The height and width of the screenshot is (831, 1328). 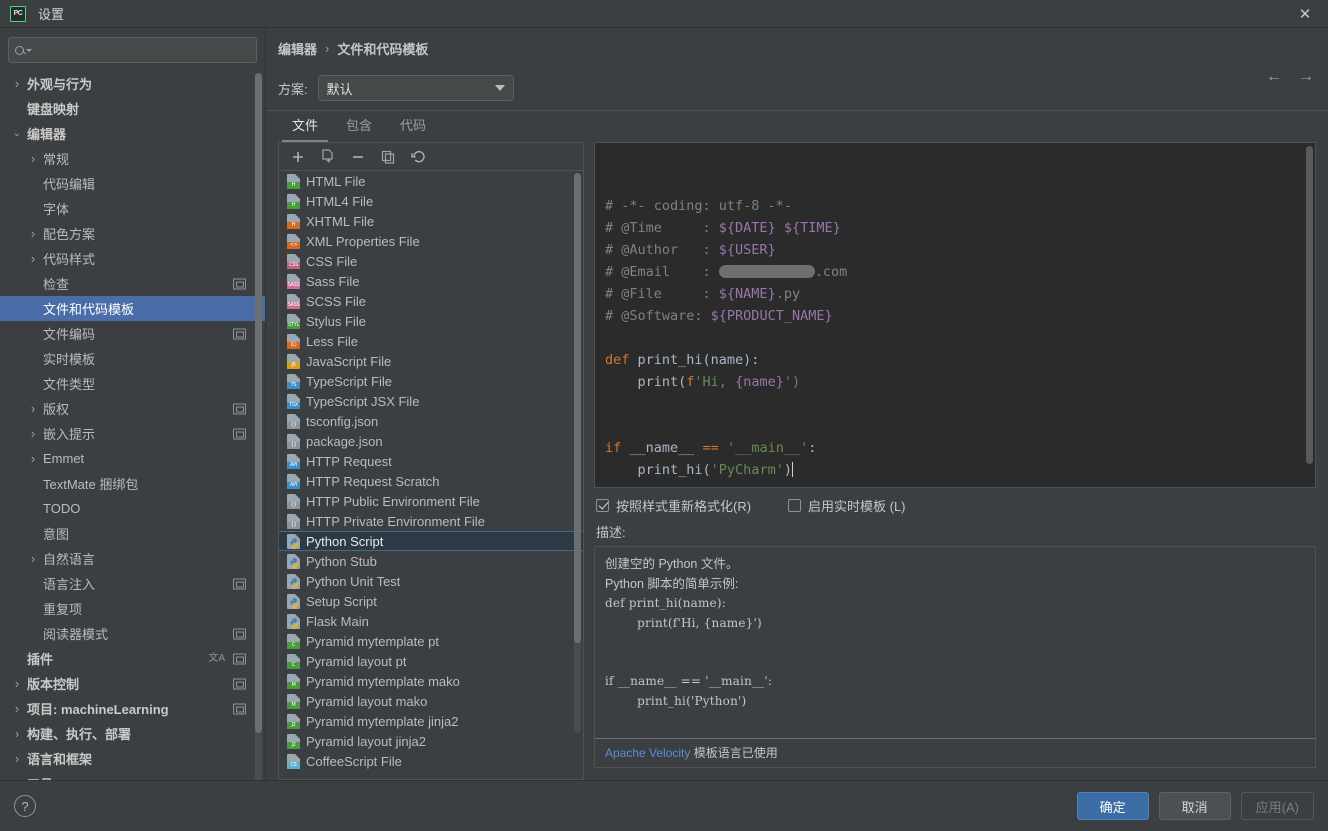 What do you see at coordinates (132, 658) in the screenshot?
I see `sidebar-item-23: 插件 文A` at bounding box center [132, 658].